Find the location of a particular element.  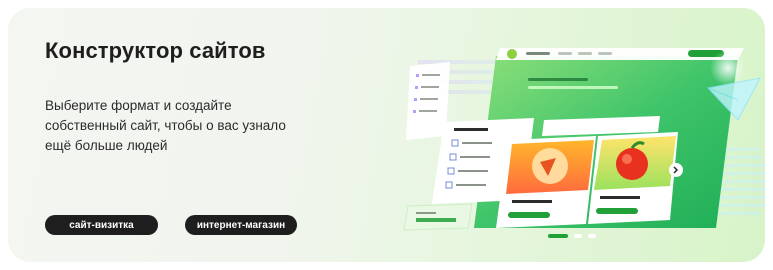

business-card-site-button: сайт-визитка is located at coordinates (101, 225).